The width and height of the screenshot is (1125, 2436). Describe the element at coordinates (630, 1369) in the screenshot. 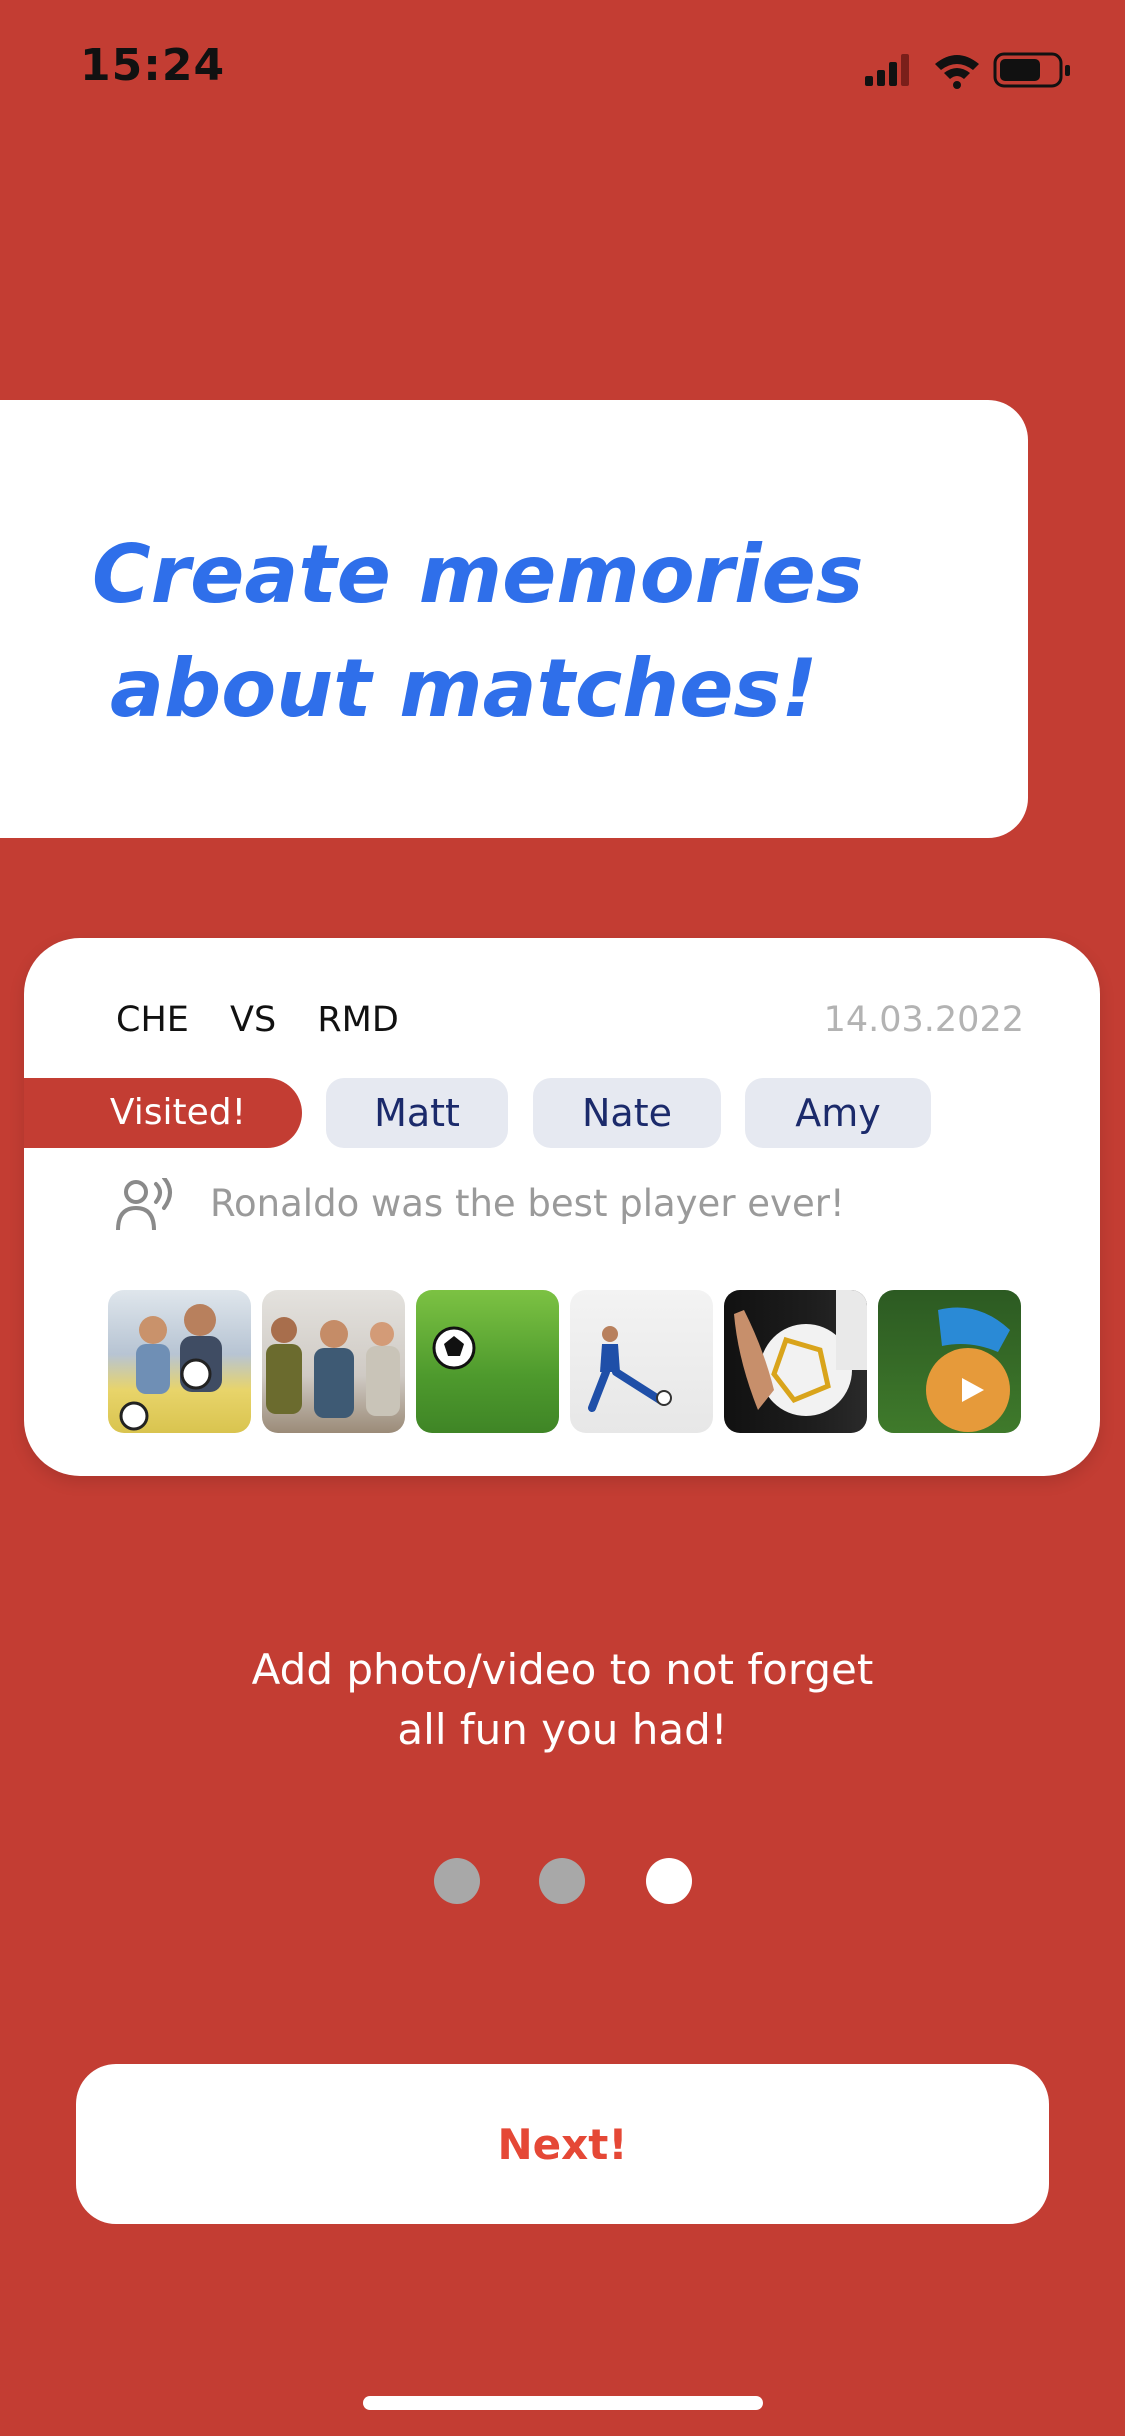

I see `player-kicking-photo` at that location.